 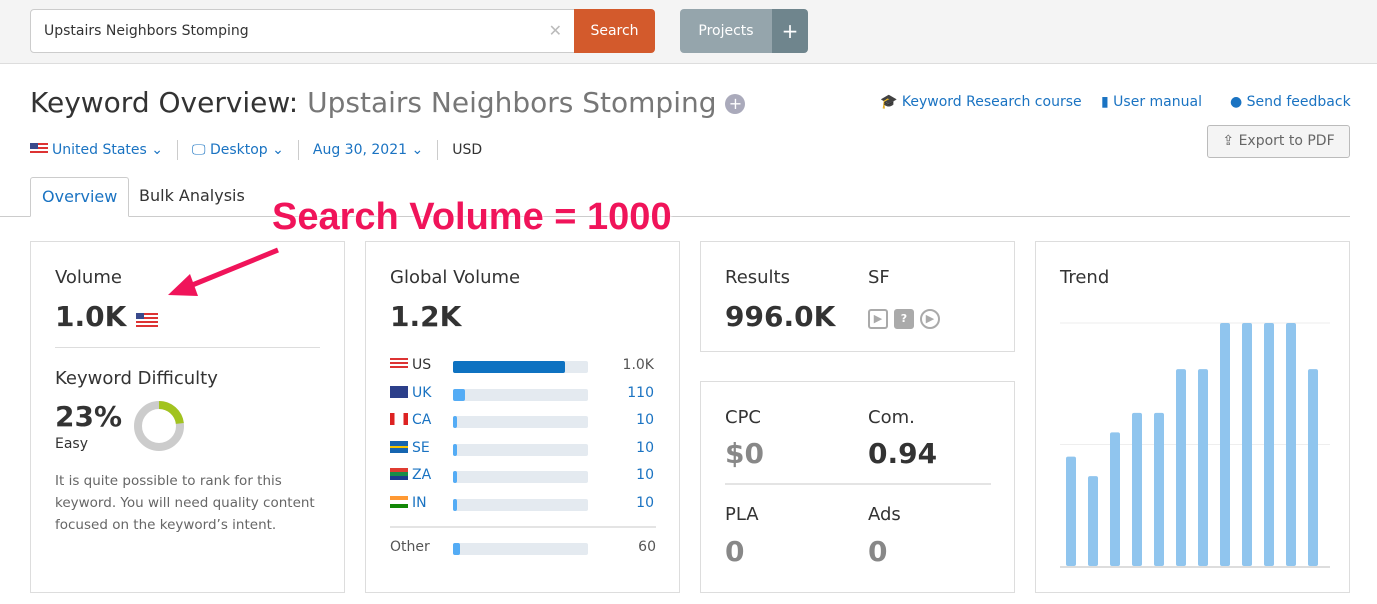 What do you see at coordinates (199, 150) in the screenshot?
I see `desktop-icon: 🖵` at bounding box center [199, 150].